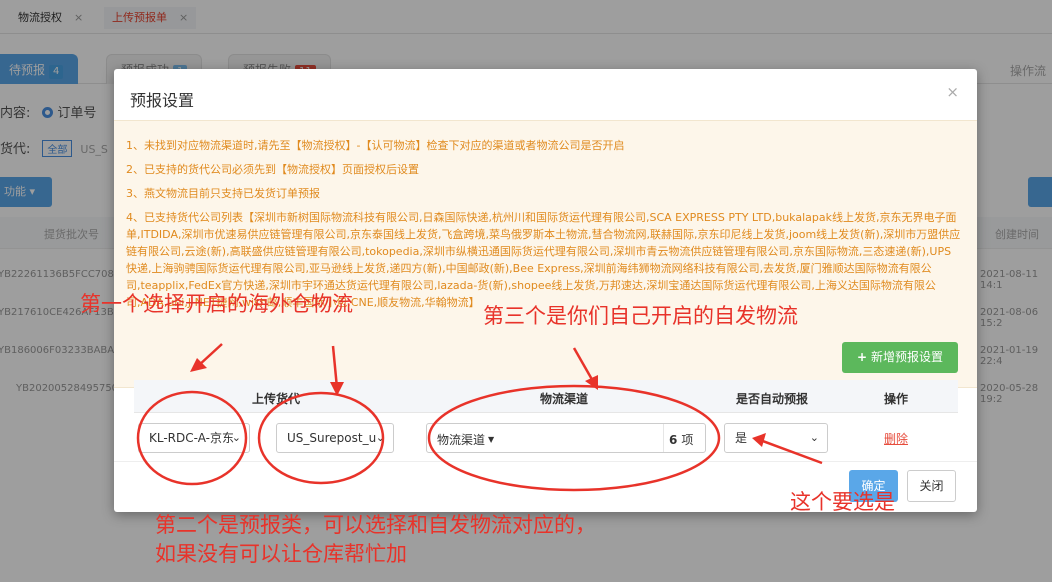 This screenshot has height=582, width=1052. I want to click on caret-down-icon: ▼, so click(491, 439).